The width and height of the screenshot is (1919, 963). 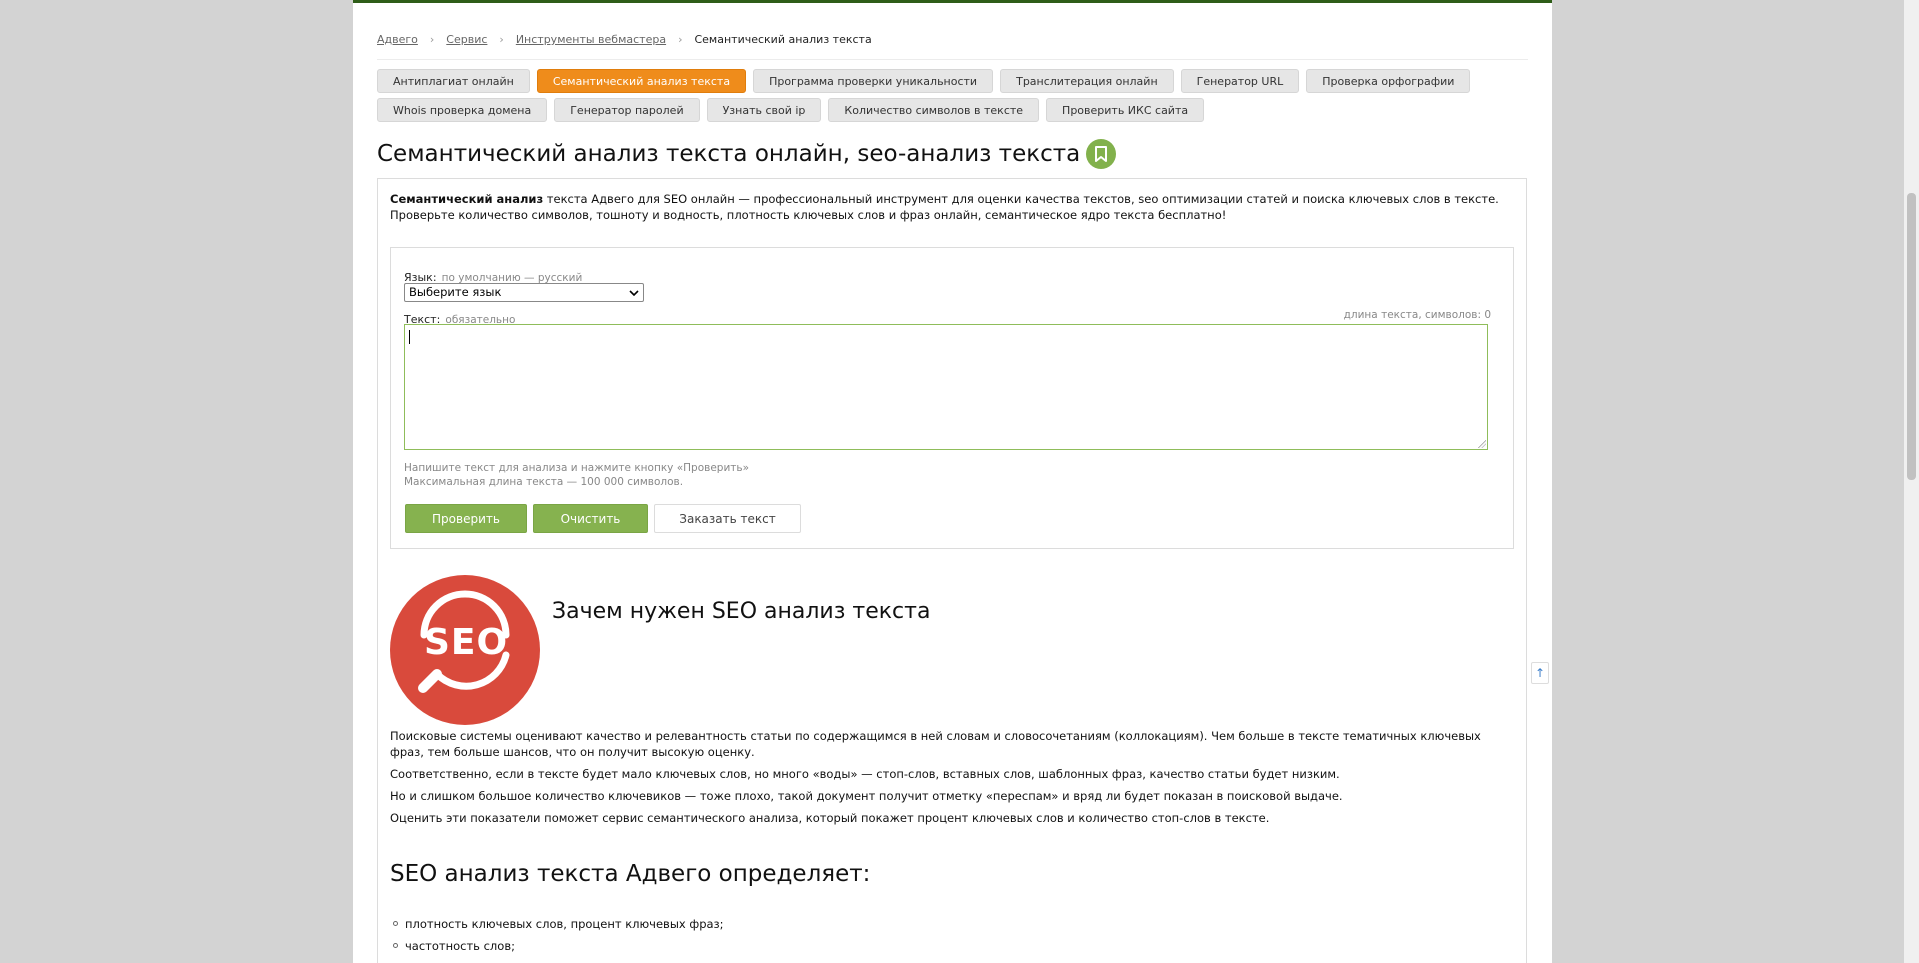 What do you see at coordinates (934, 110) in the screenshot?
I see `tab-char-count: Количество символов в тексте` at bounding box center [934, 110].